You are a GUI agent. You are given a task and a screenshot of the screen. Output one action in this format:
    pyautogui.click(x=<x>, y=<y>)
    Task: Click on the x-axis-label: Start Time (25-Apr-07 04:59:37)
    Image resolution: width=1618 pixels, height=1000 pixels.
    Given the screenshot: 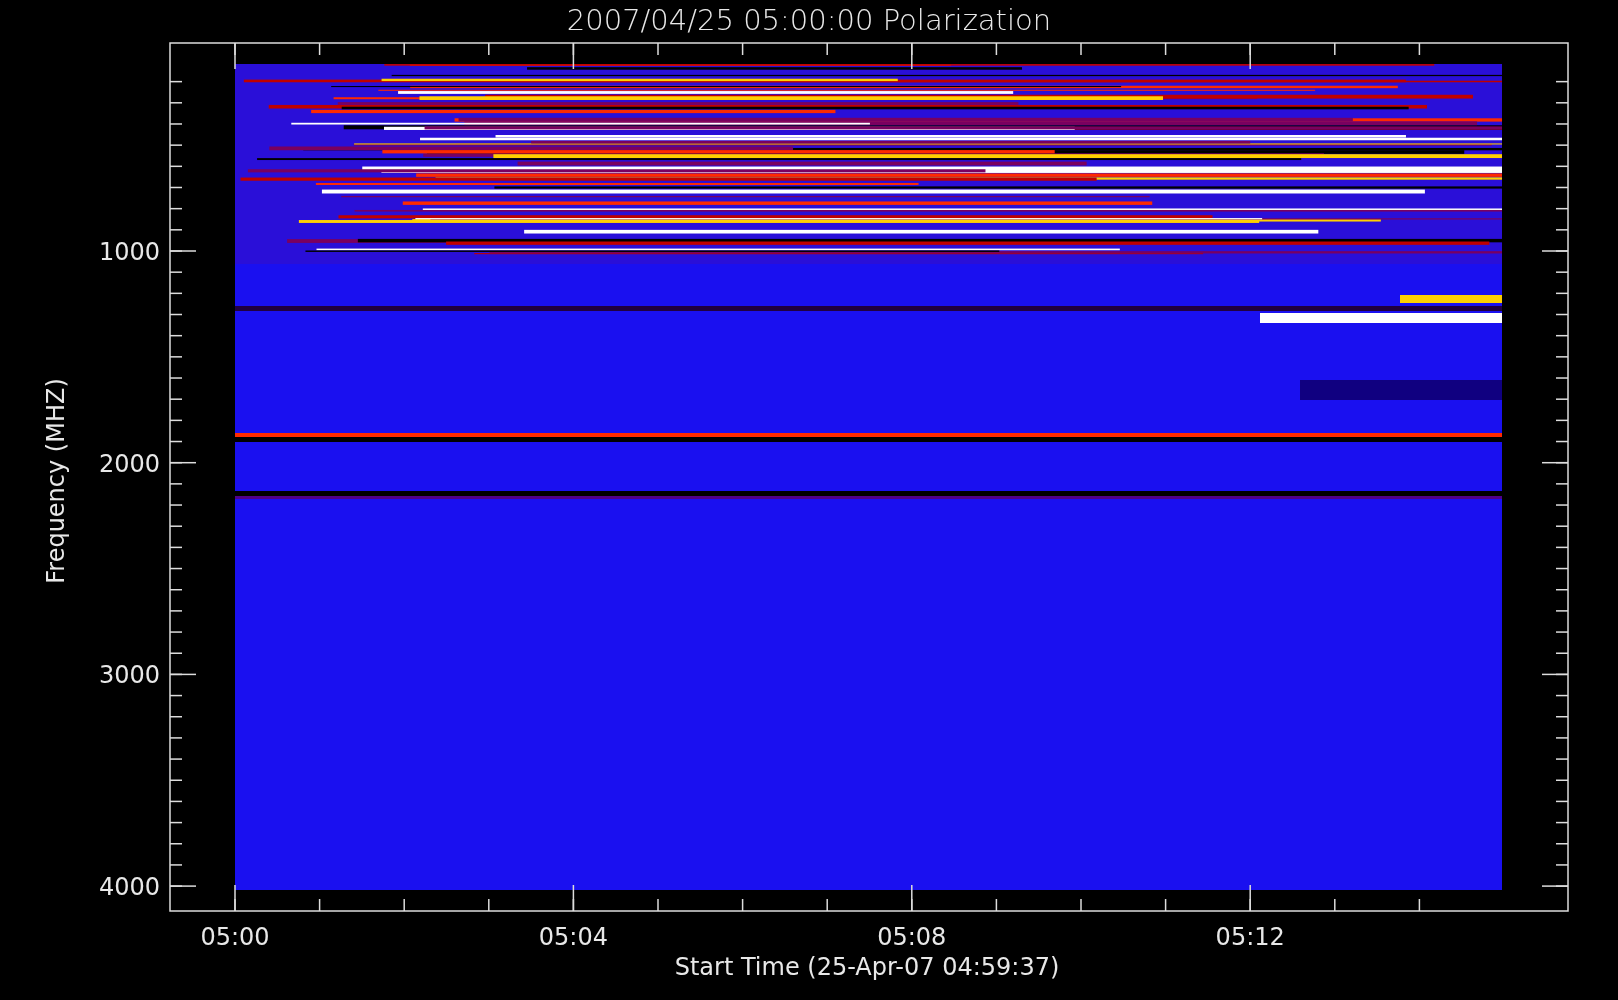 What is the action you would take?
    pyautogui.click(x=867, y=967)
    